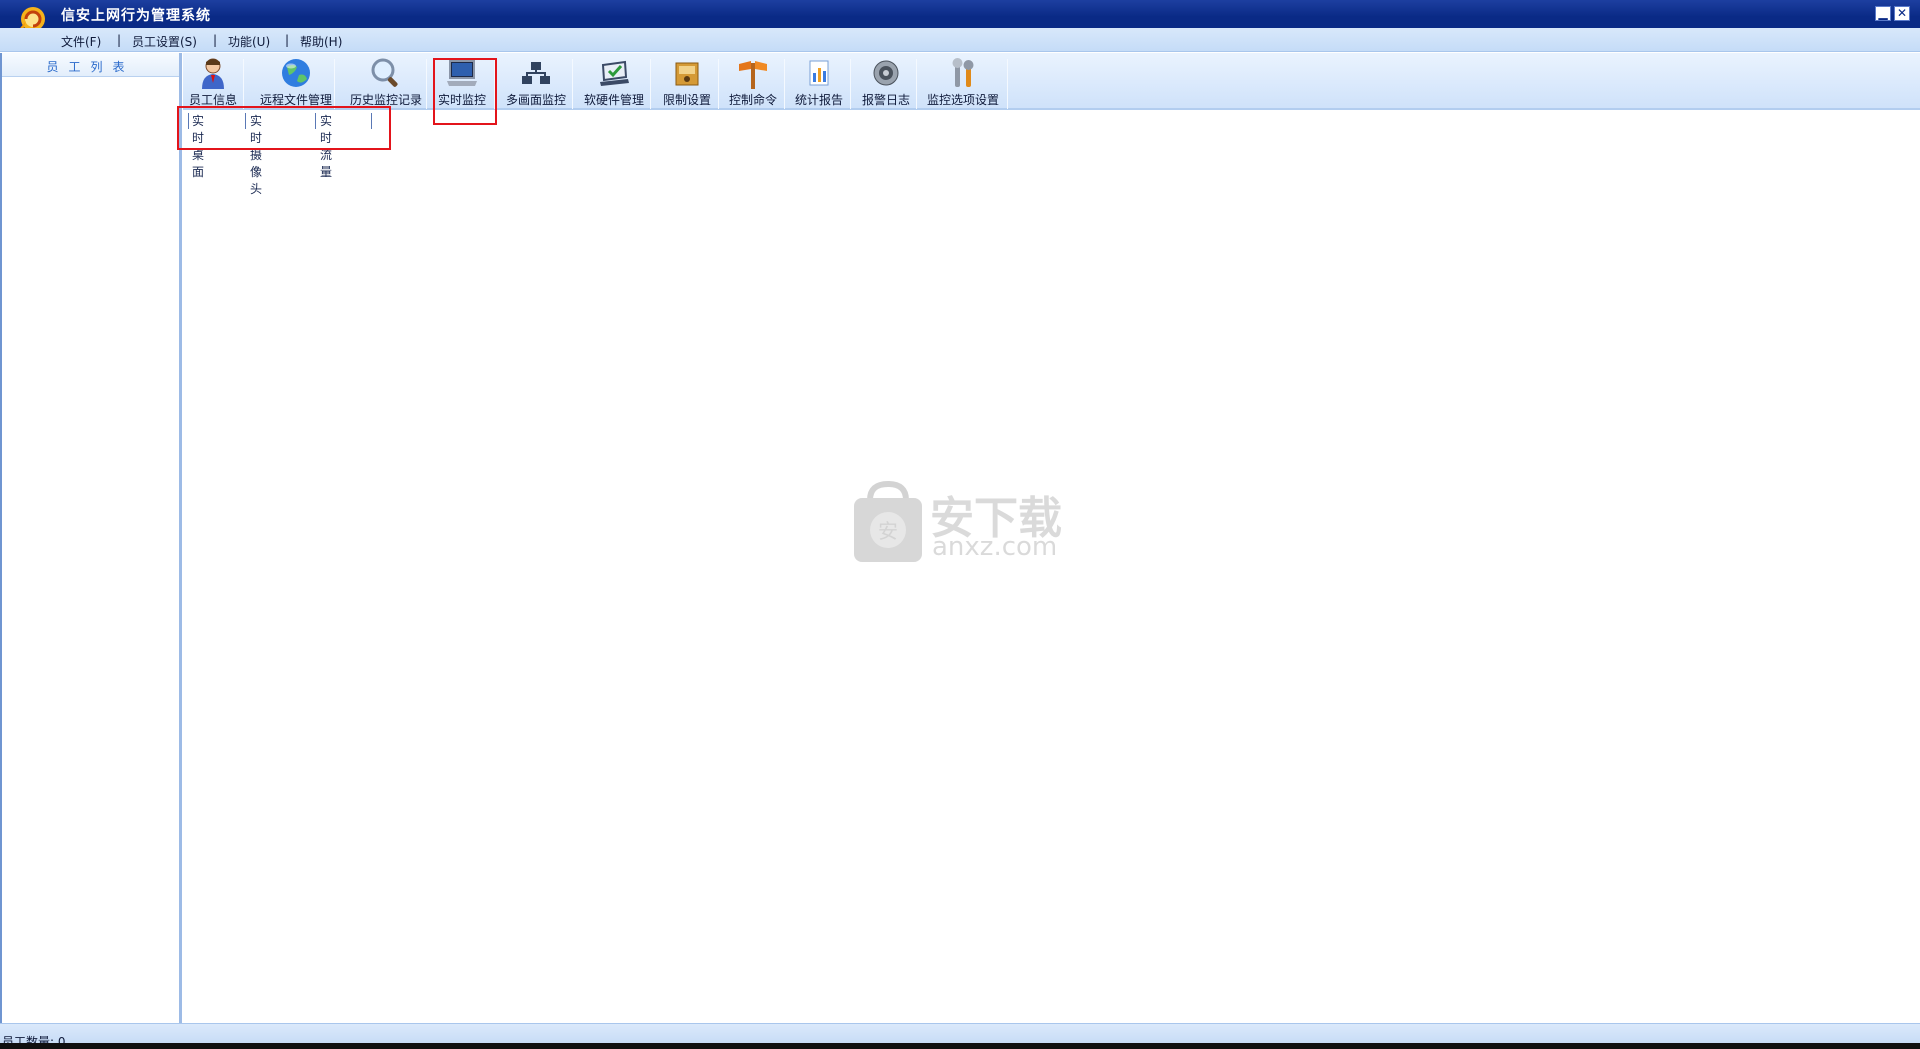 The width and height of the screenshot is (1920, 1049). What do you see at coordinates (960, 1046) in the screenshot?
I see `taskbar-strip` at bounding box center [960, 1046].